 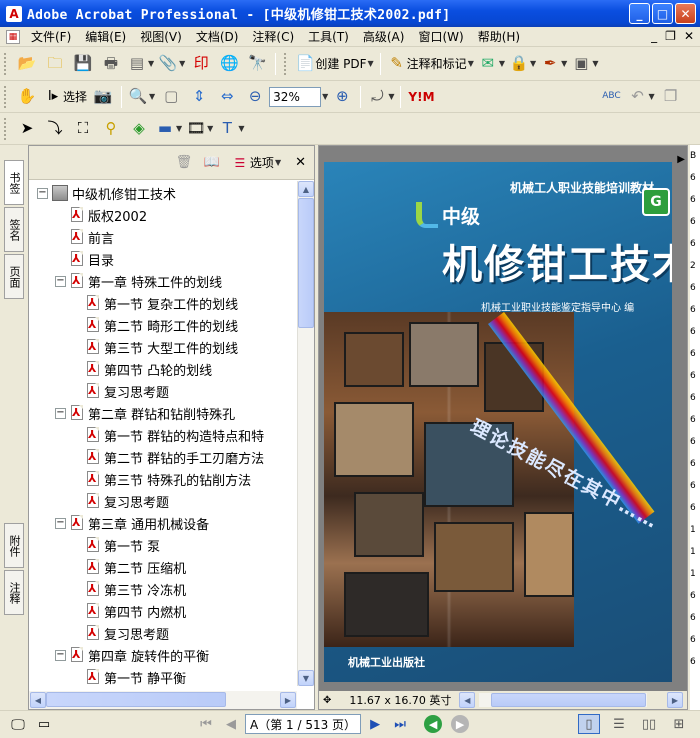 I want to click on zoom-input: 32%, so click(x=295, y=96).